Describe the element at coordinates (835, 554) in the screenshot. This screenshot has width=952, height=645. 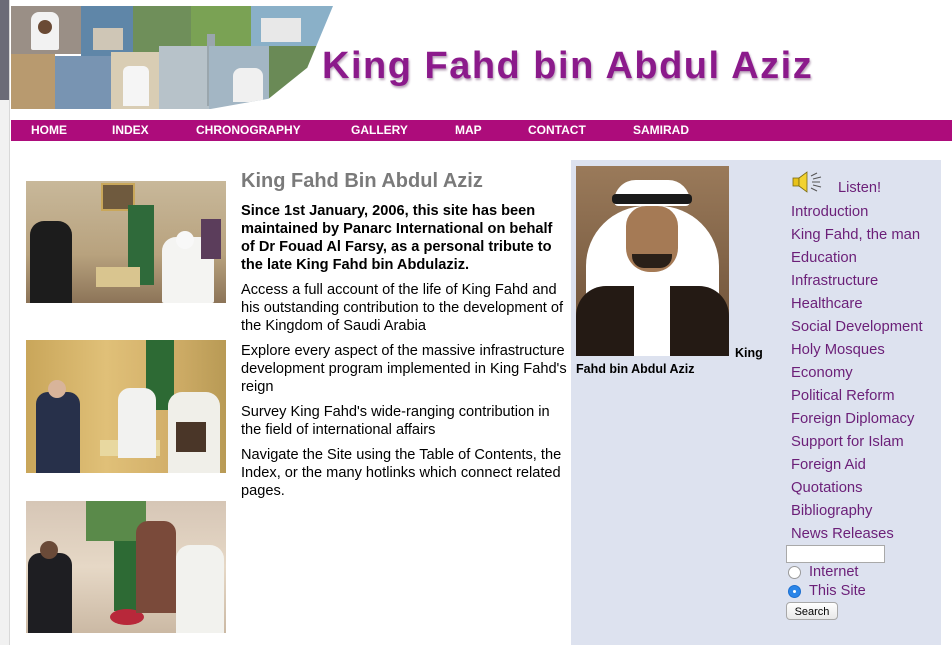
I see `search-input` at that location.